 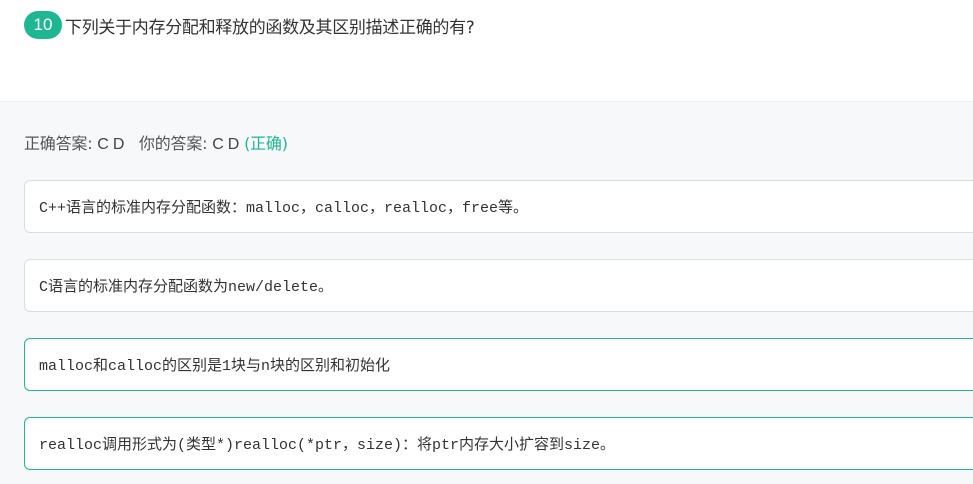 I want to click on option-b: C语言的标准内存分配函数为new/delete。, so click(x=498, y=285).